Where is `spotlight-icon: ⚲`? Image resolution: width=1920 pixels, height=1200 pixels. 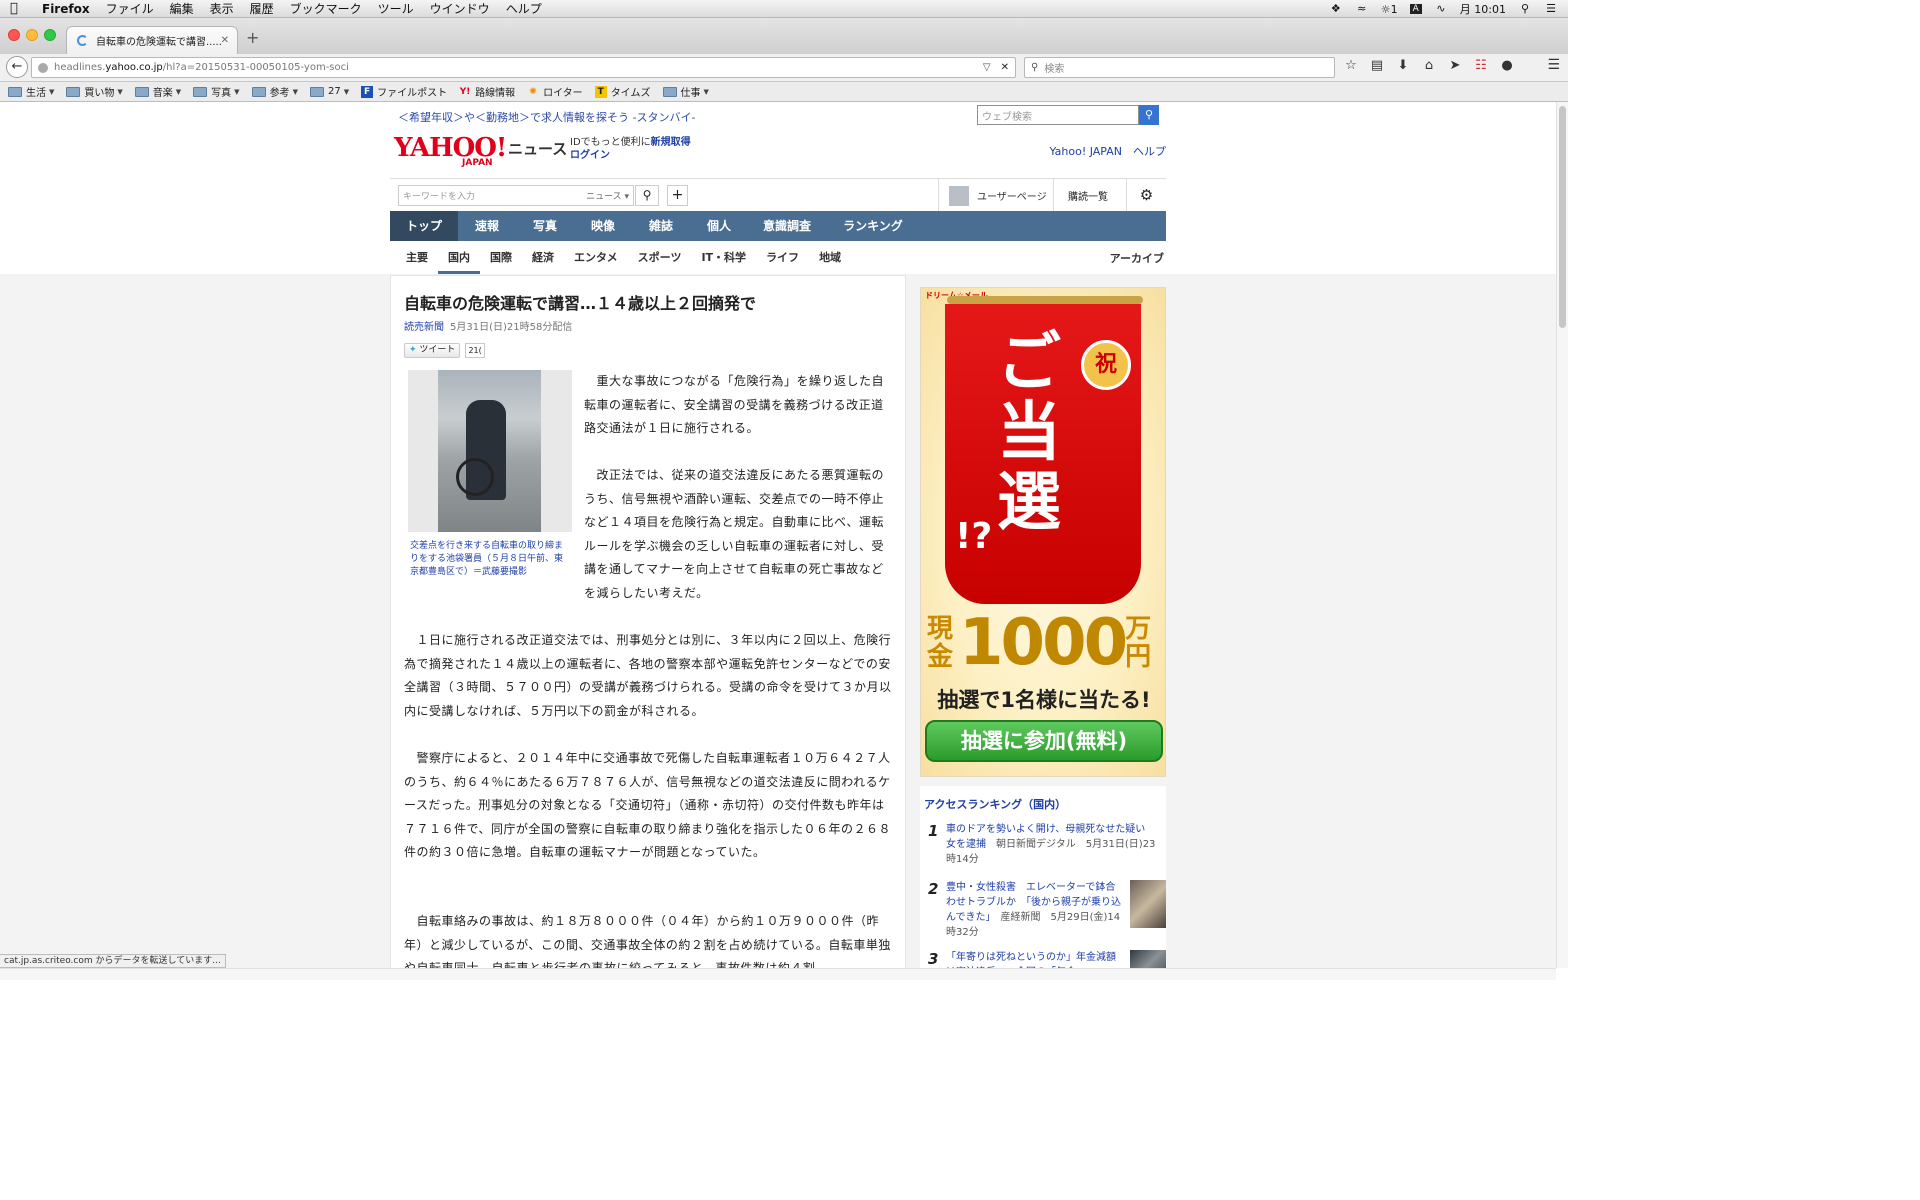 spotlight-icon: ⚲ is located at coordinates (1525, 9).